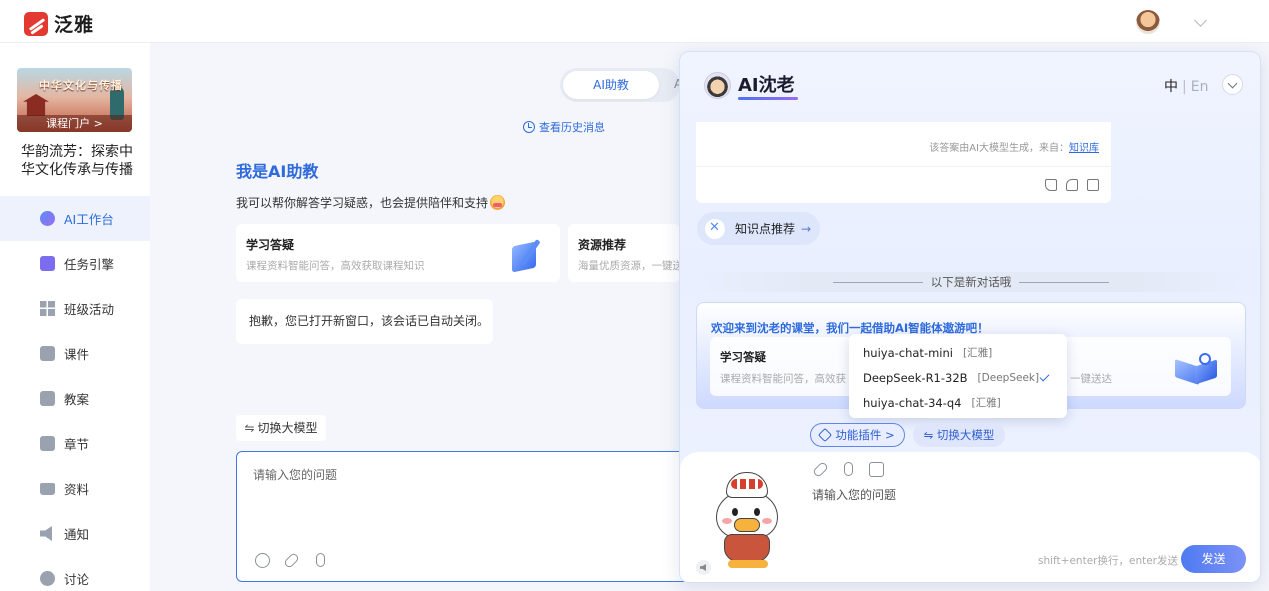 This screenshot has width=1269, height=591. Describe the element at coordinates (743, 357) in the screenshot. I see `card-title: 学习答疑` at that location.